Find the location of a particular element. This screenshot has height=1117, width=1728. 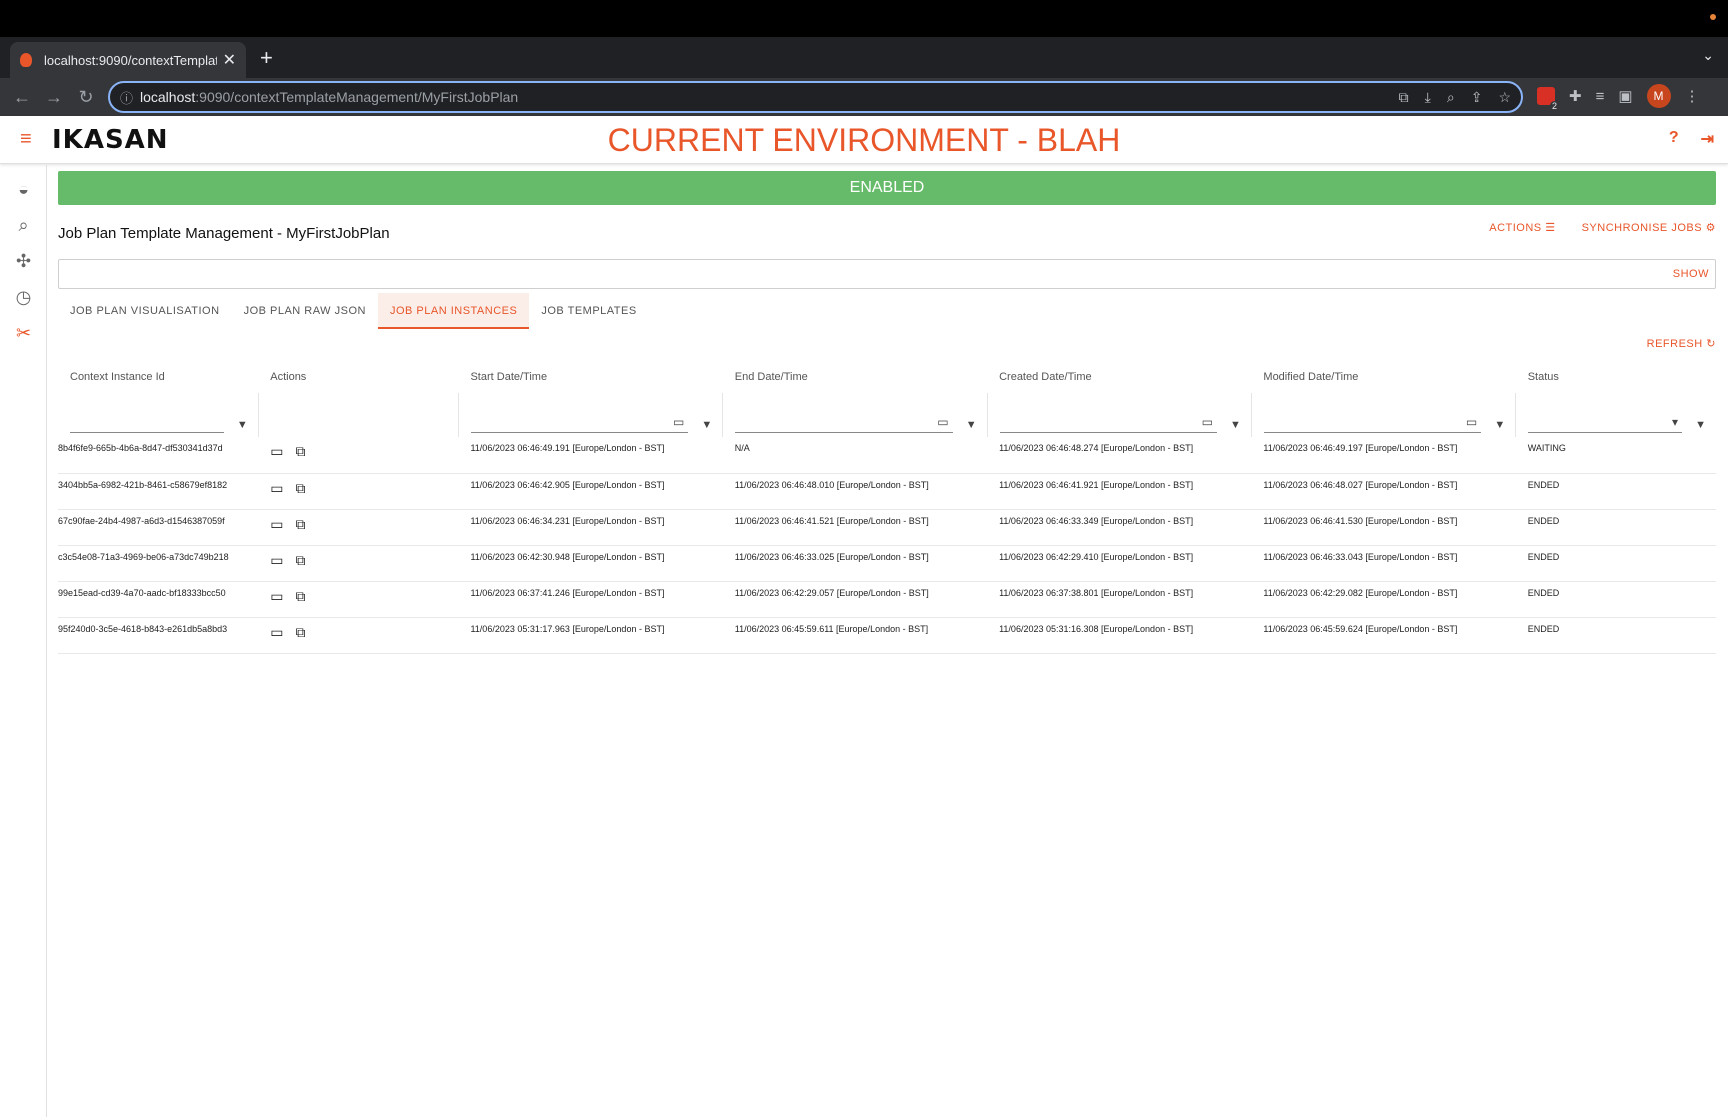

cell-context-id: 95f240d0-3c5e-4618-b843-e261db5a8bd3 is located at coordinates (158, 635).